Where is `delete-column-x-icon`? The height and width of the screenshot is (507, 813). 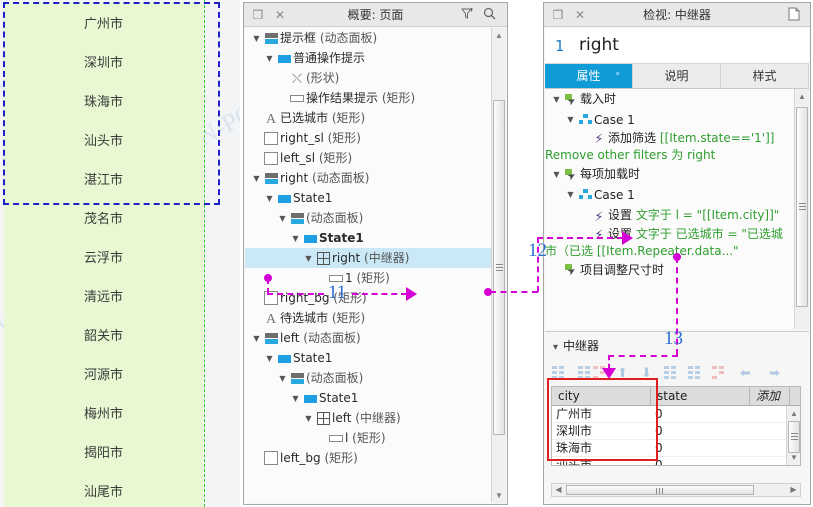 delete-column-x-icon is located at coordinates (599, 372).